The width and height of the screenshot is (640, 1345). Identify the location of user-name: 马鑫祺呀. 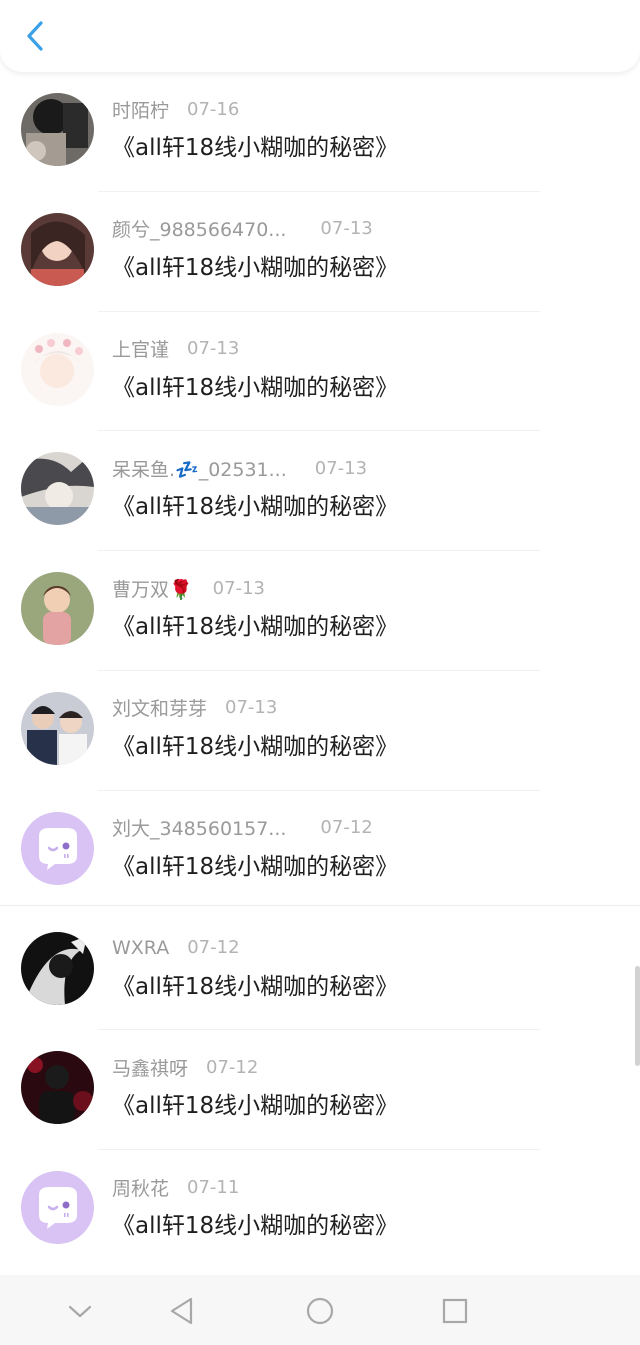
(150, 1067).